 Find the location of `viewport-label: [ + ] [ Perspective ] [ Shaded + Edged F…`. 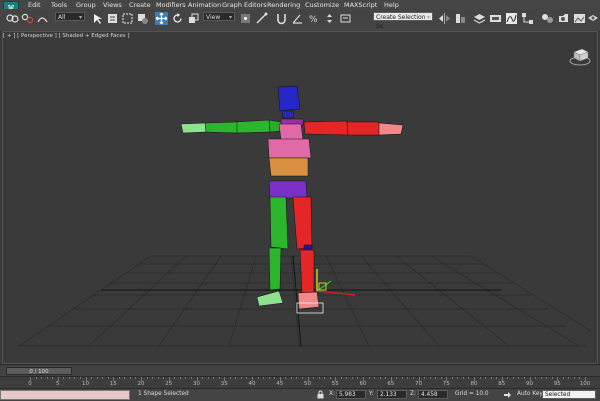

viewport-label: [ + ] [ Perspective ] [ Shaded + Edged F… is located at coordinates (66, 36).